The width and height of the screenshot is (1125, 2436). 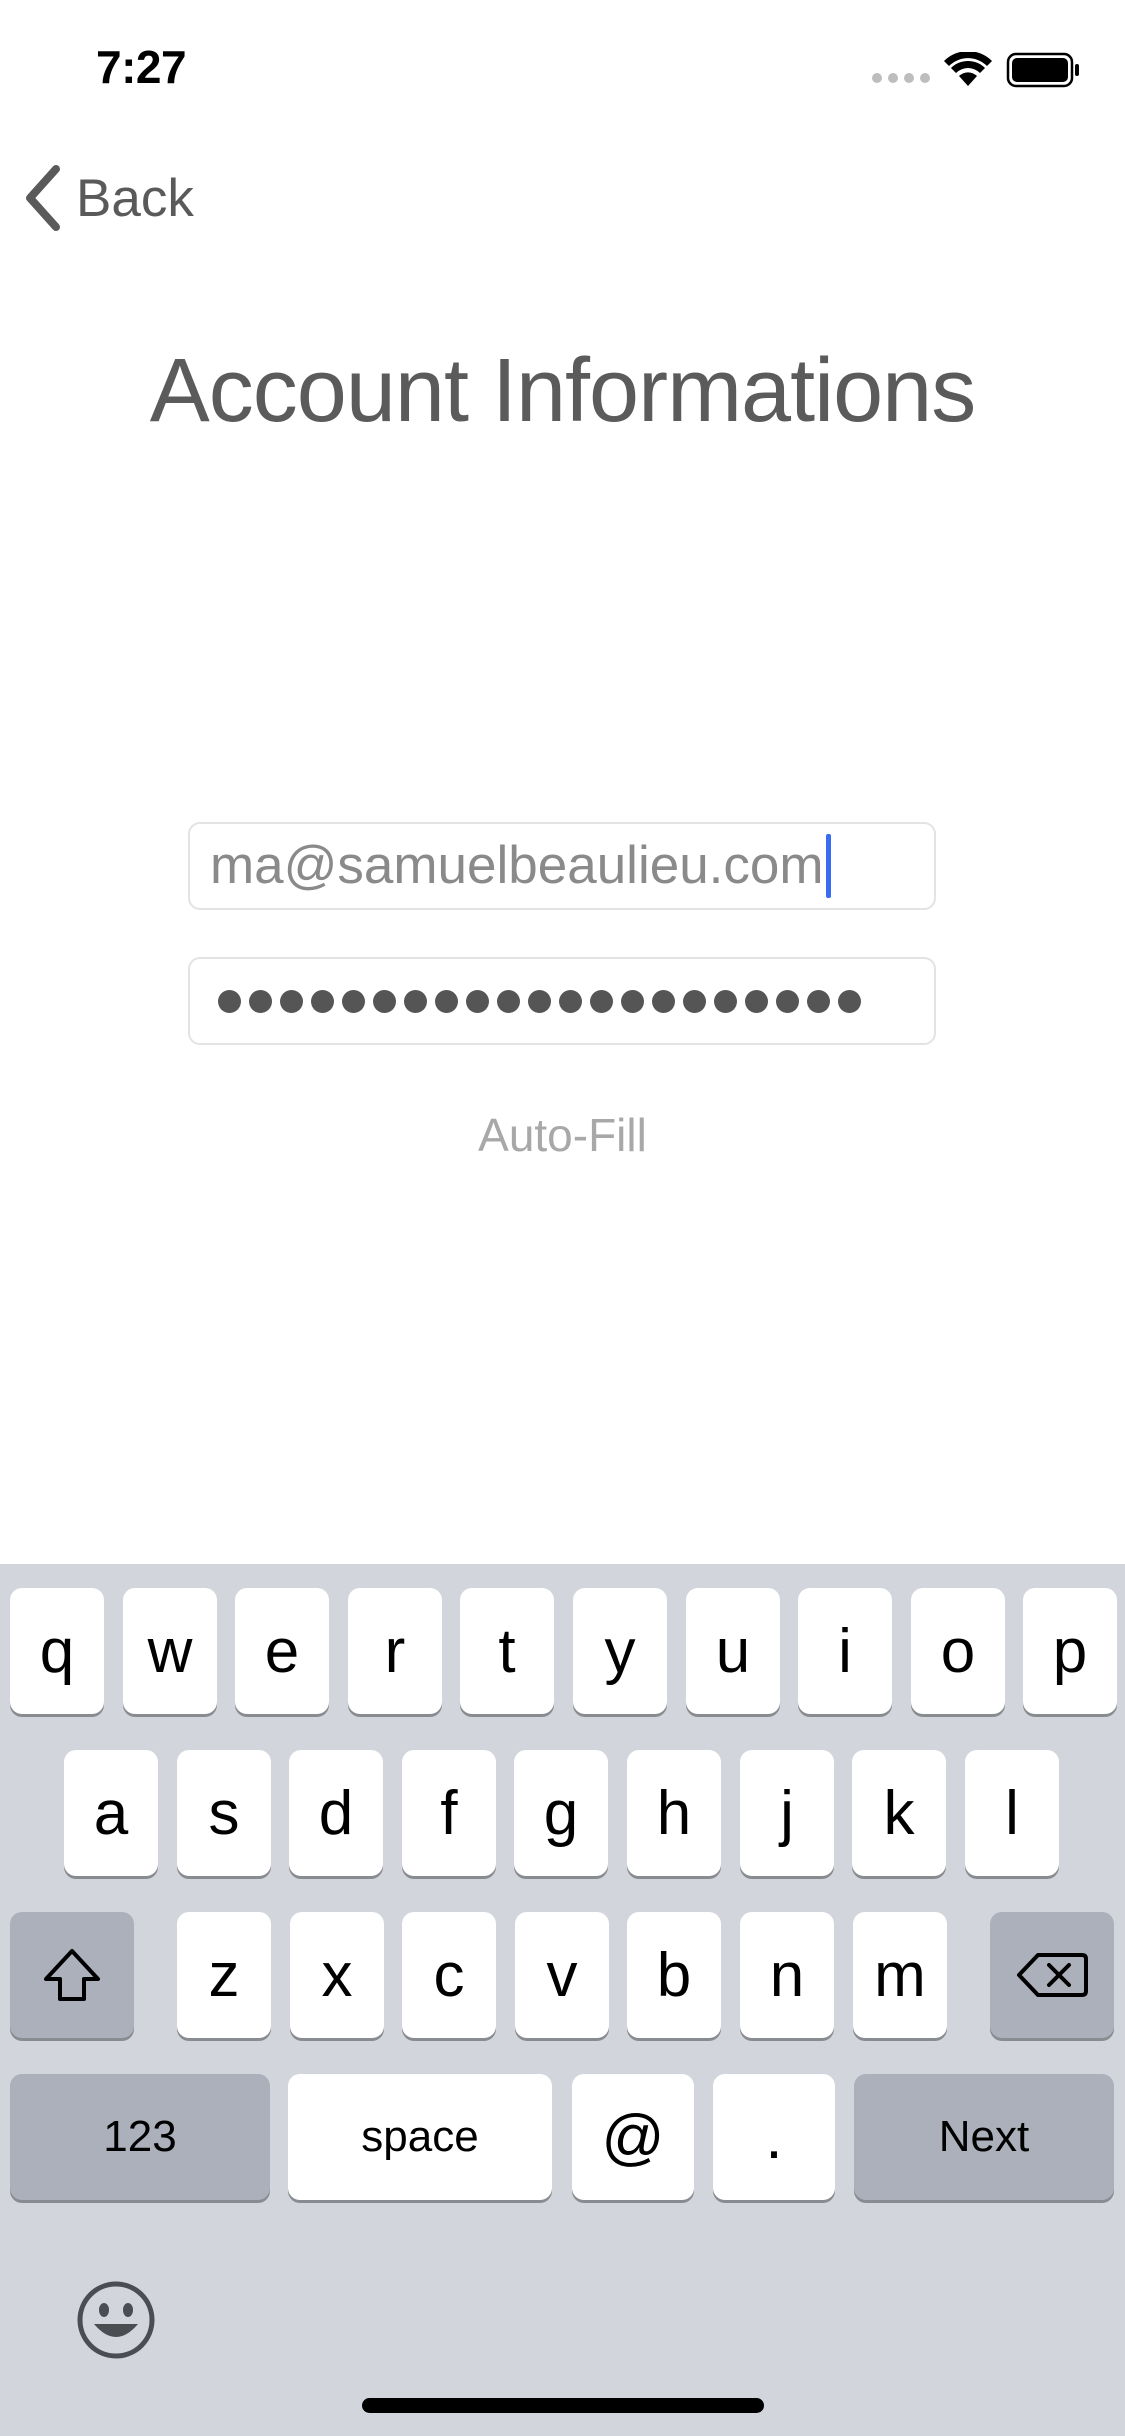 I want to click on shift-icon, so click(x=72, y=1975).